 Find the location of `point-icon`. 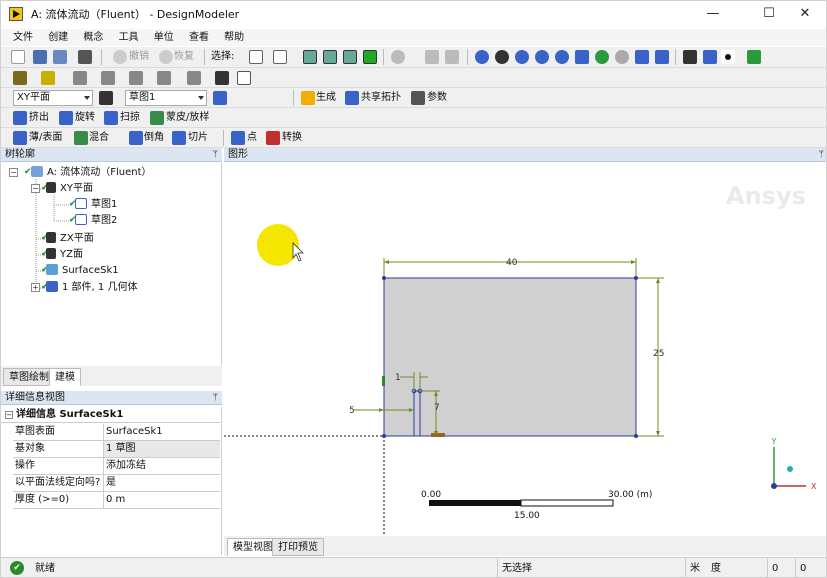

point-icon is located at coordinates (238, 138).